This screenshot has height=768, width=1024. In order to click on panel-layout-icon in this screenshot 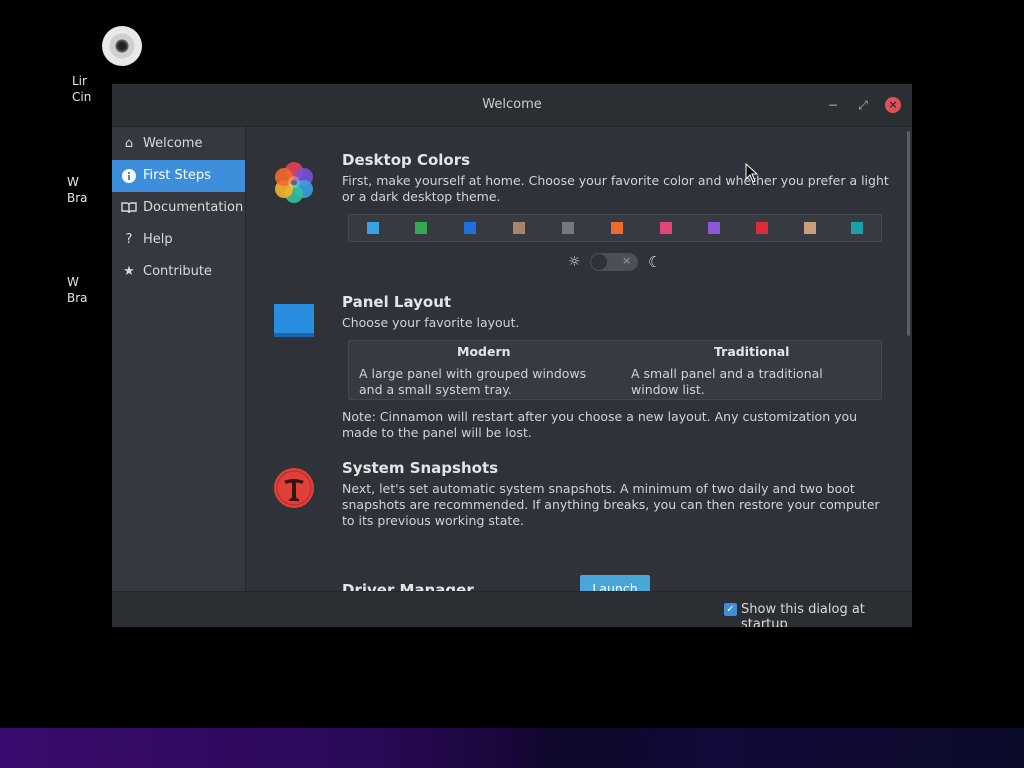, I will do `click(294, 321)`.